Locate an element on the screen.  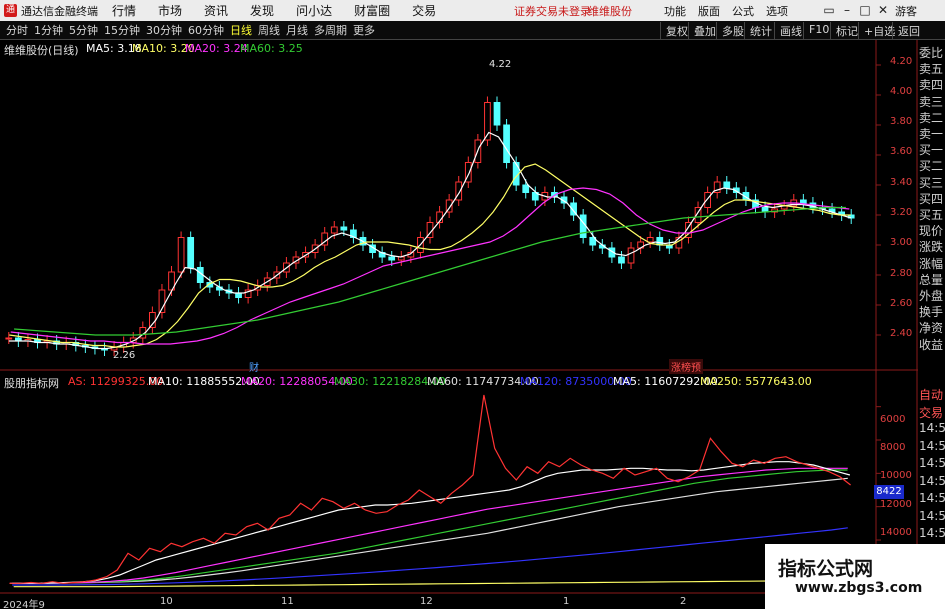
side-panel-item: 卖一 is located at coordinates (931, 134).